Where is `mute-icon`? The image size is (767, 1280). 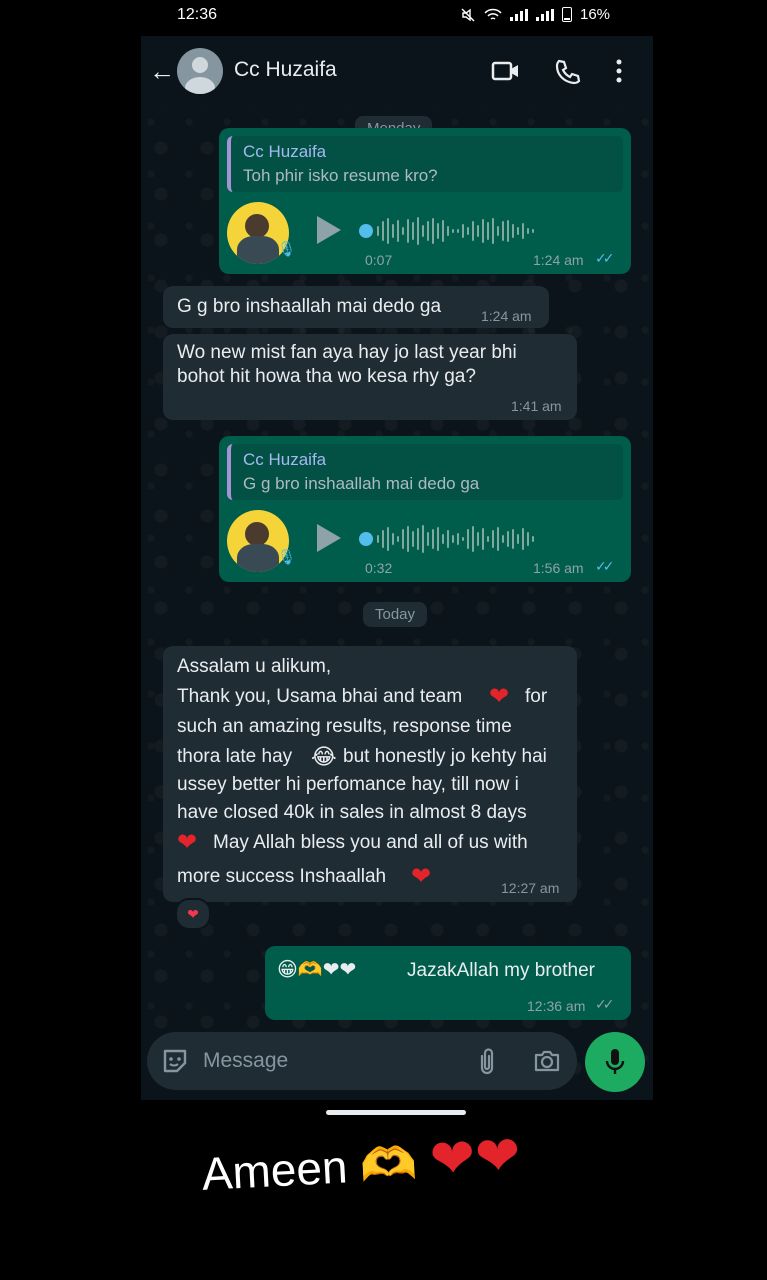
mute-icon is located at coordinates (468, 14).